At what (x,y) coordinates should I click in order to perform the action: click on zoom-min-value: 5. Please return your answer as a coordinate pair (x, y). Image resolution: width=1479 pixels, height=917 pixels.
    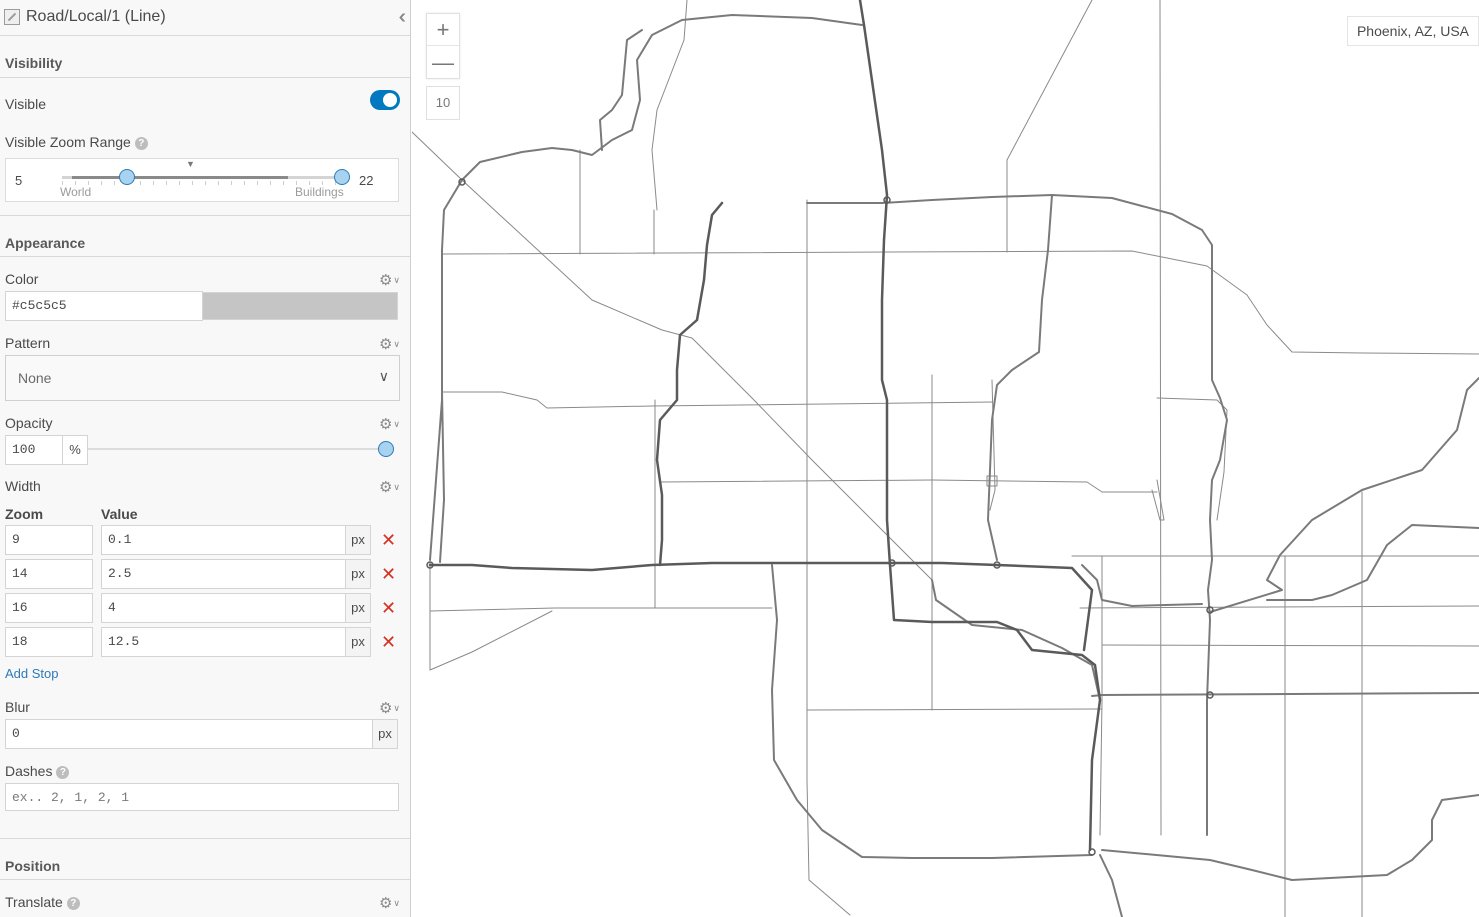
    Looking at the image, I should click on (19, 180).